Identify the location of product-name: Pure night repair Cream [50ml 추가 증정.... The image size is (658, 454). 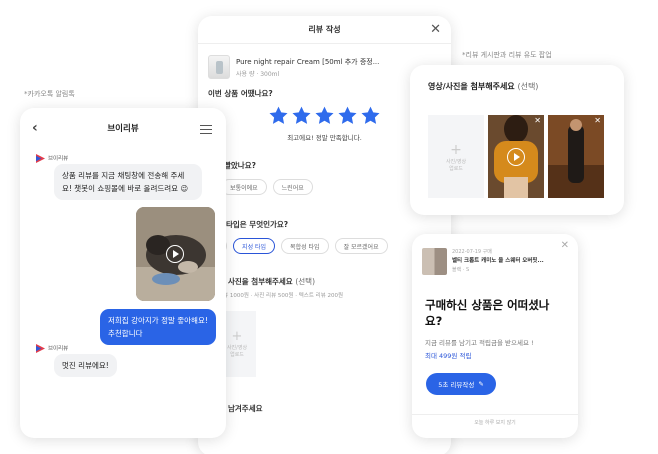
(308, 61).